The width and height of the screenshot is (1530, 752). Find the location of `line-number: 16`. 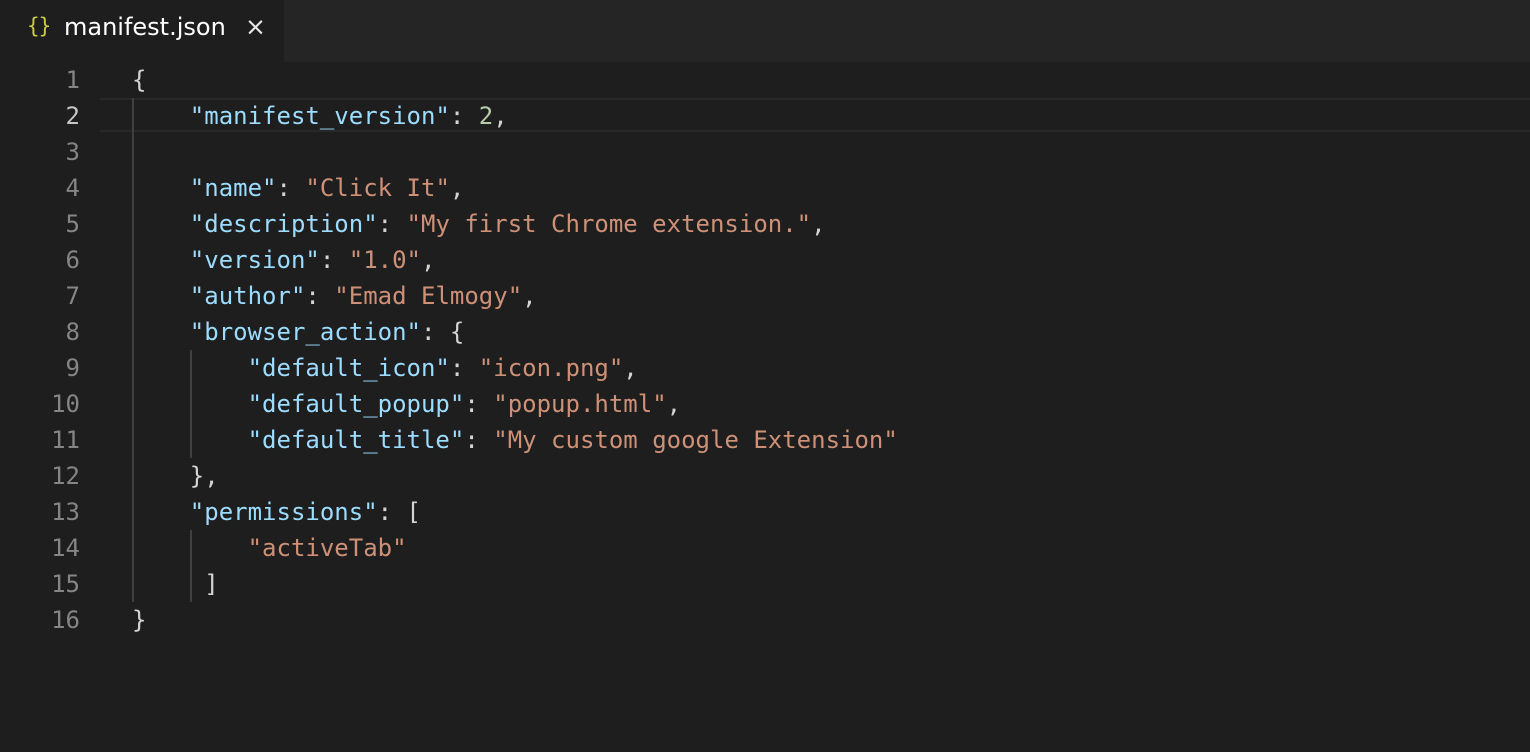

line-number: 16 is located at coordinates (65, 620).